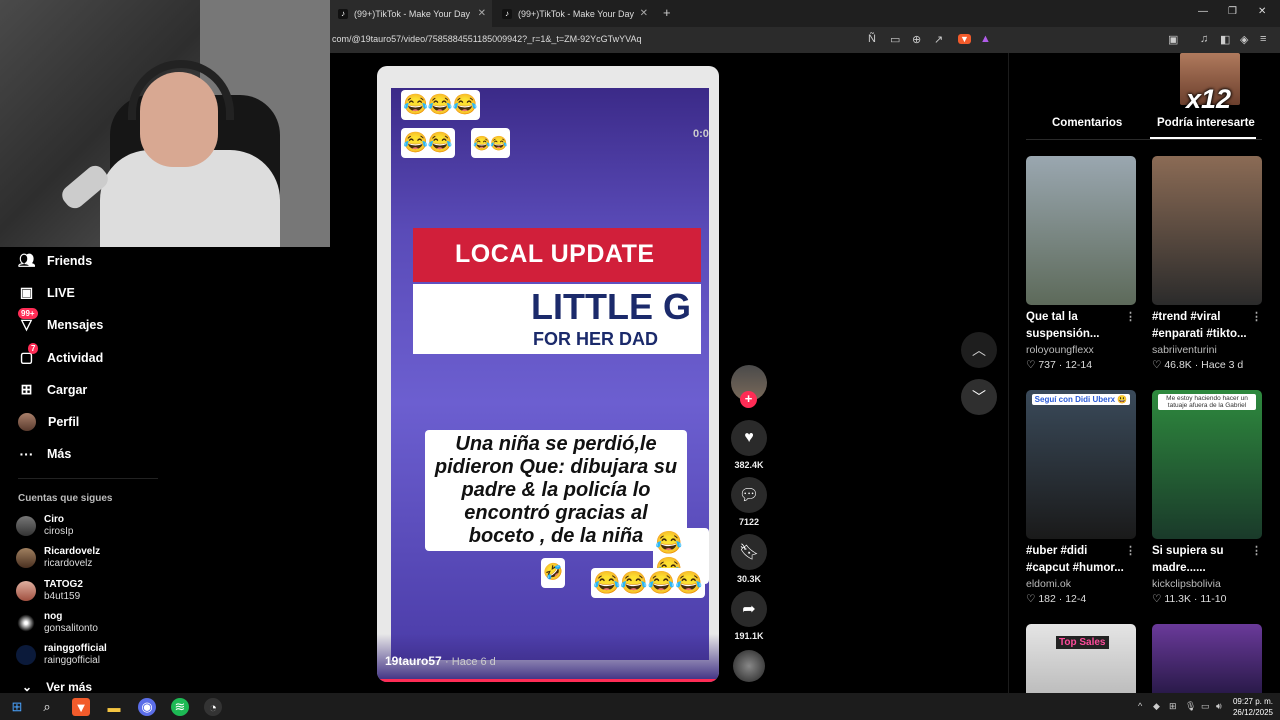  What do you see at coordinates (147, 707) in the screenshot?
I see `discord-icon: ◉` at bounding box center [147, 707].